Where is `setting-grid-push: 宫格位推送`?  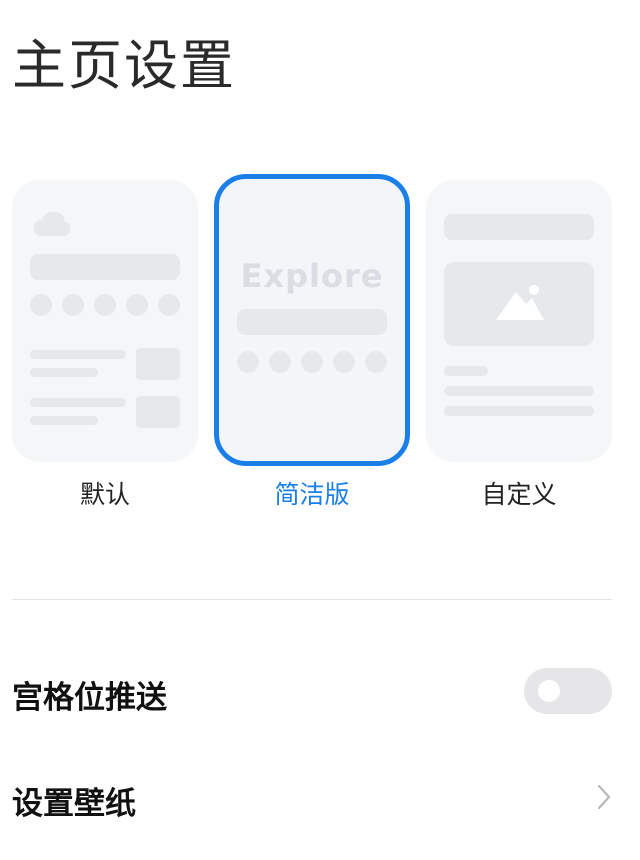 setting-grid-push: 宫格位推送 is located at coordinates (313, 691).